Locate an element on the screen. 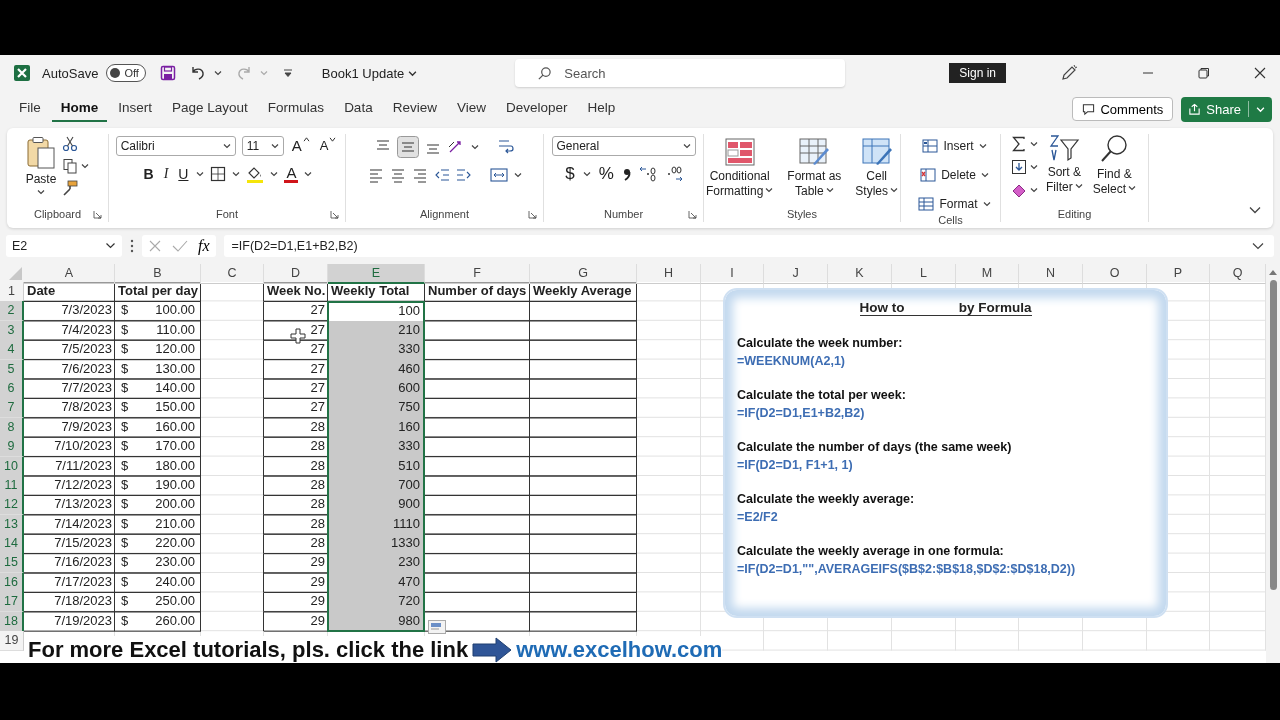 Image resolution: width=1280 pixels, height=720 pixels. row-header: 13 is located at coordinates (12, 524).